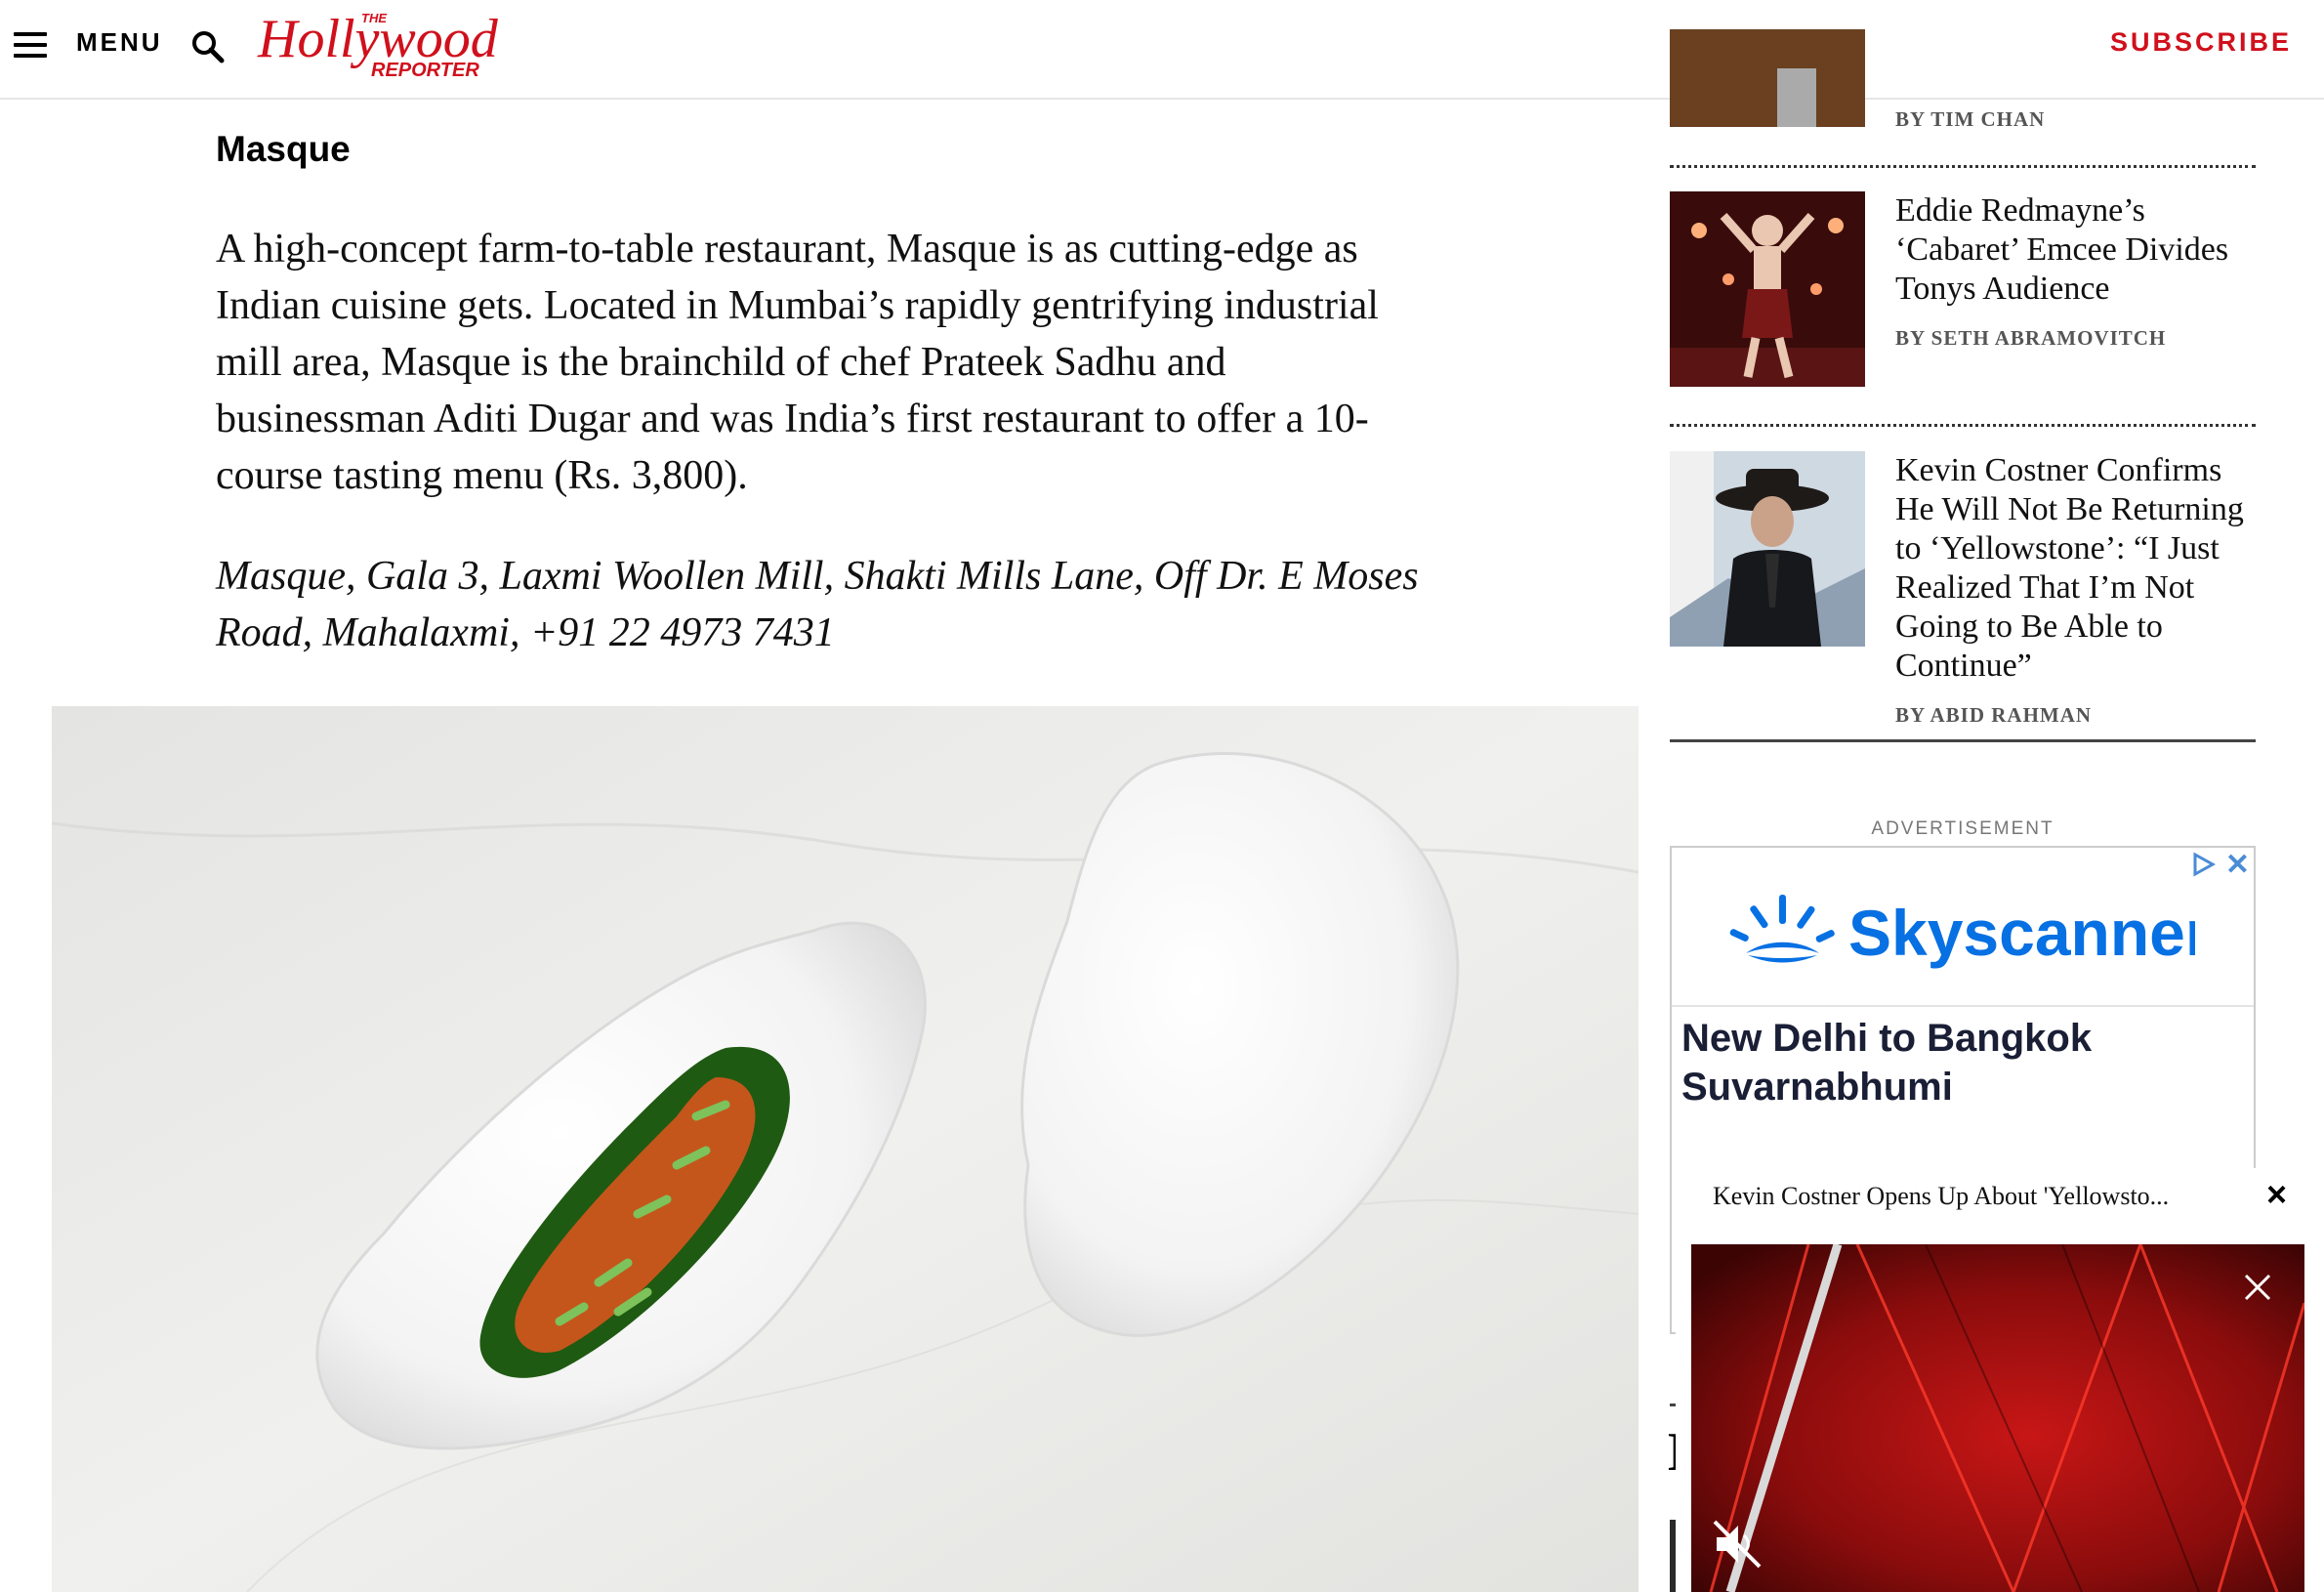 Image resolution: width=2324 pixels, height=1592 pixels. I want to click on video-frame, so click(1997, 1418).